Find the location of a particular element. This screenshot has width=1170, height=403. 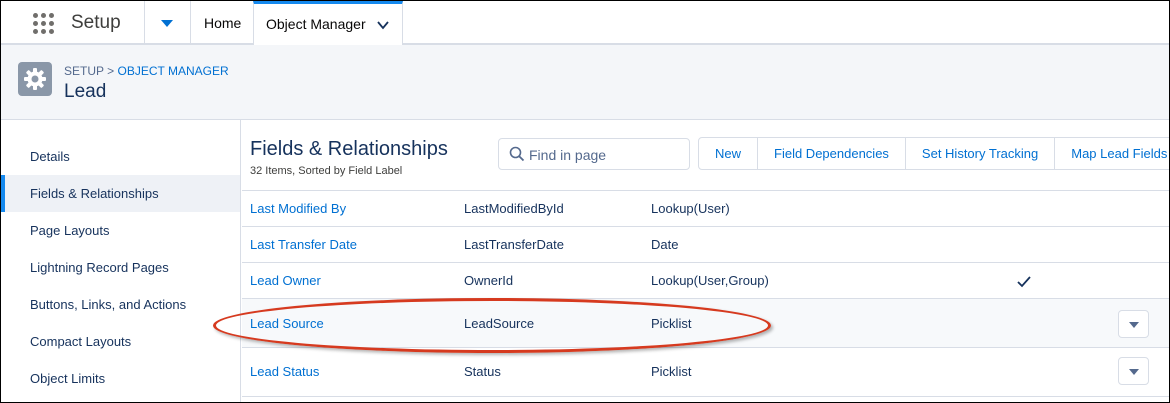

nav-menu-chevron-down-icon is located at coordinates (167, 23).